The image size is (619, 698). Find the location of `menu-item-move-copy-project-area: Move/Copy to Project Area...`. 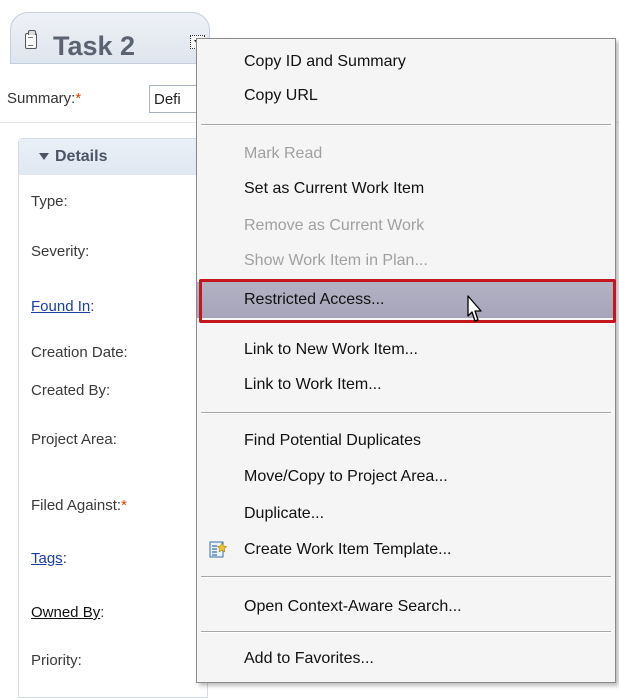

menu-item-move-copy-project-area: Move/Copy to Project Area... is located at coordinates (406, 477).